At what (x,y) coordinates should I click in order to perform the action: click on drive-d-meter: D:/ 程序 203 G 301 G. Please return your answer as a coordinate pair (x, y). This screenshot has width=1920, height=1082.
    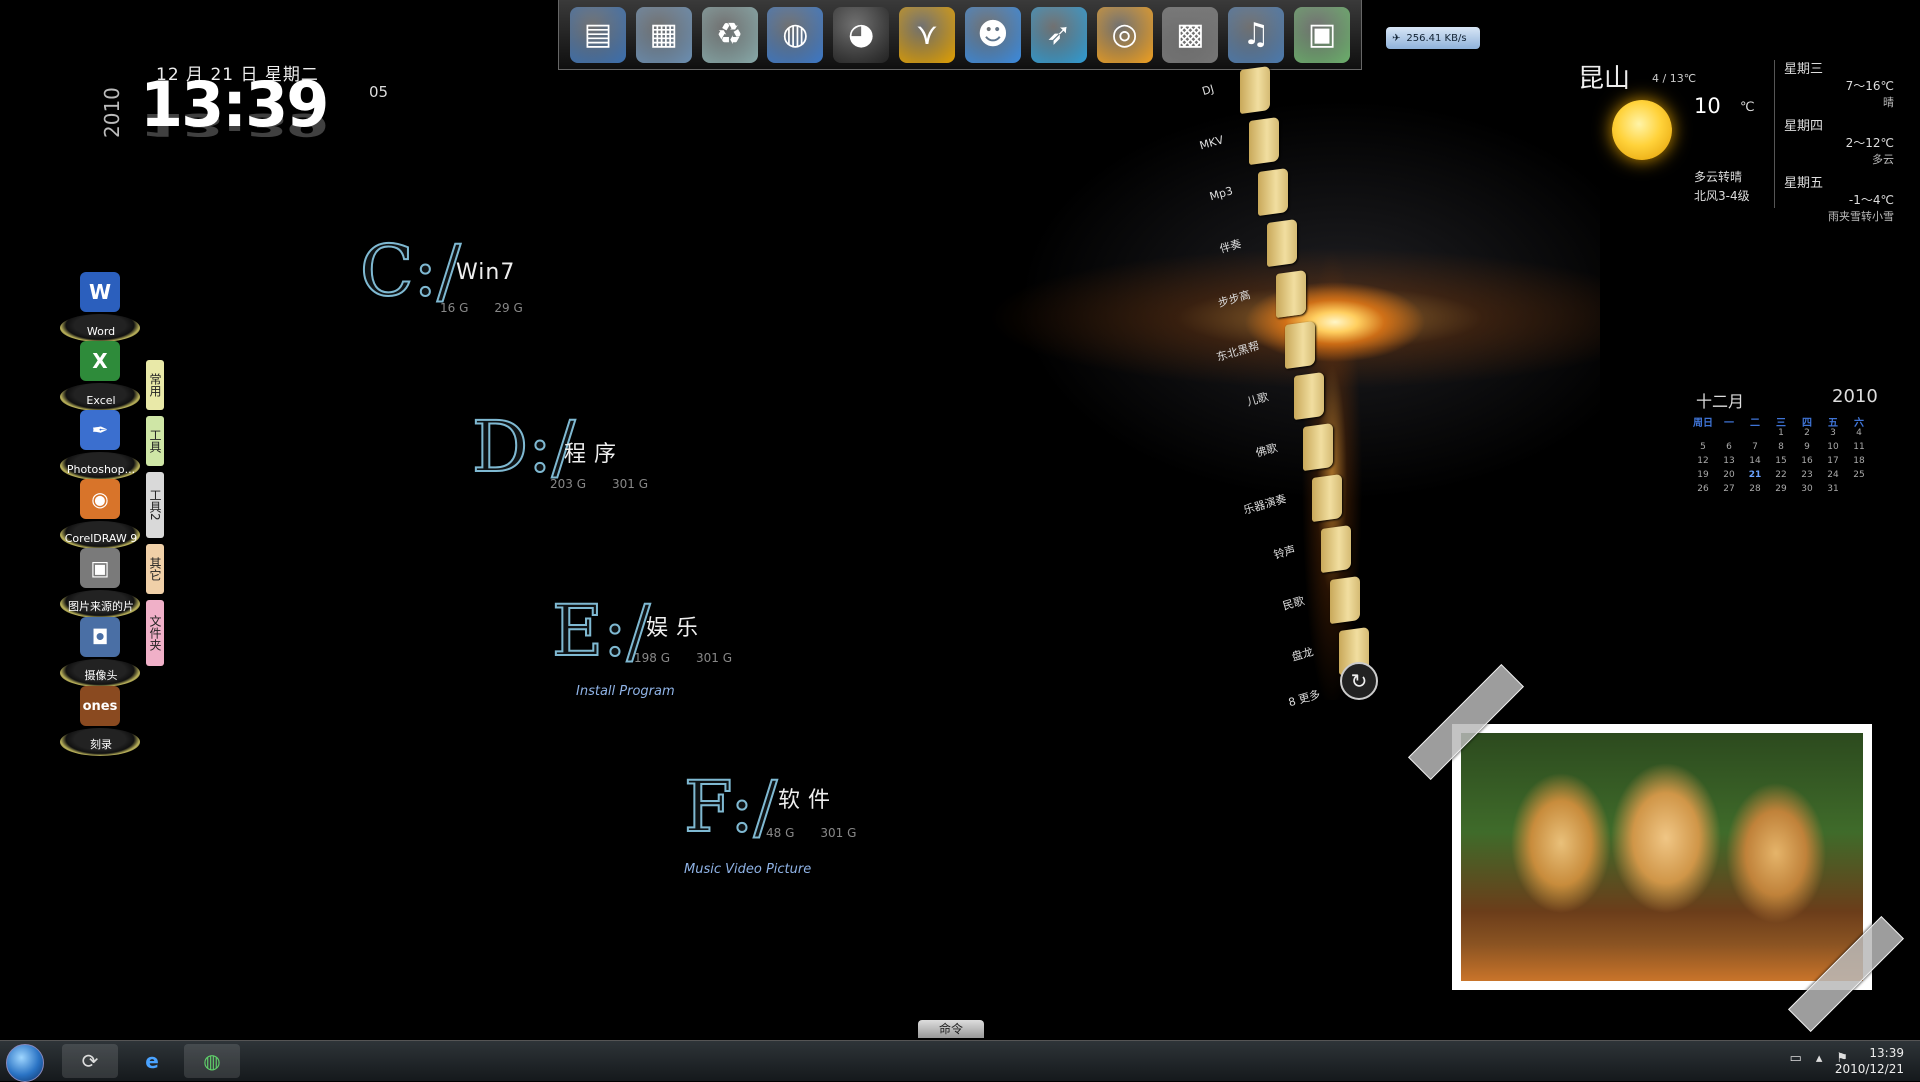
    Looking at the image, I should click on (559, 448).